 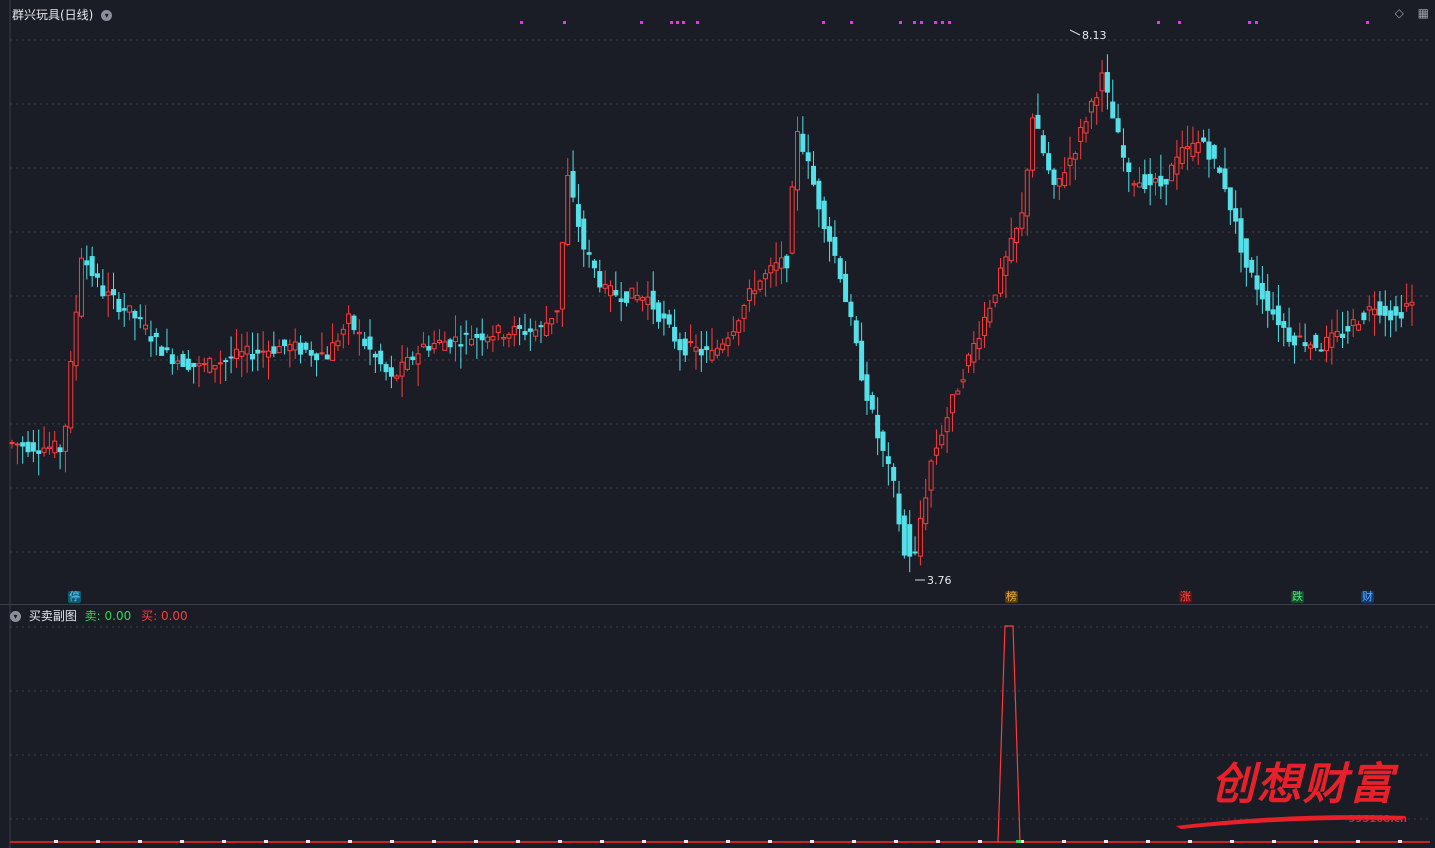 I want to click on buy-signal-spike, so click(x=1009, y=734).